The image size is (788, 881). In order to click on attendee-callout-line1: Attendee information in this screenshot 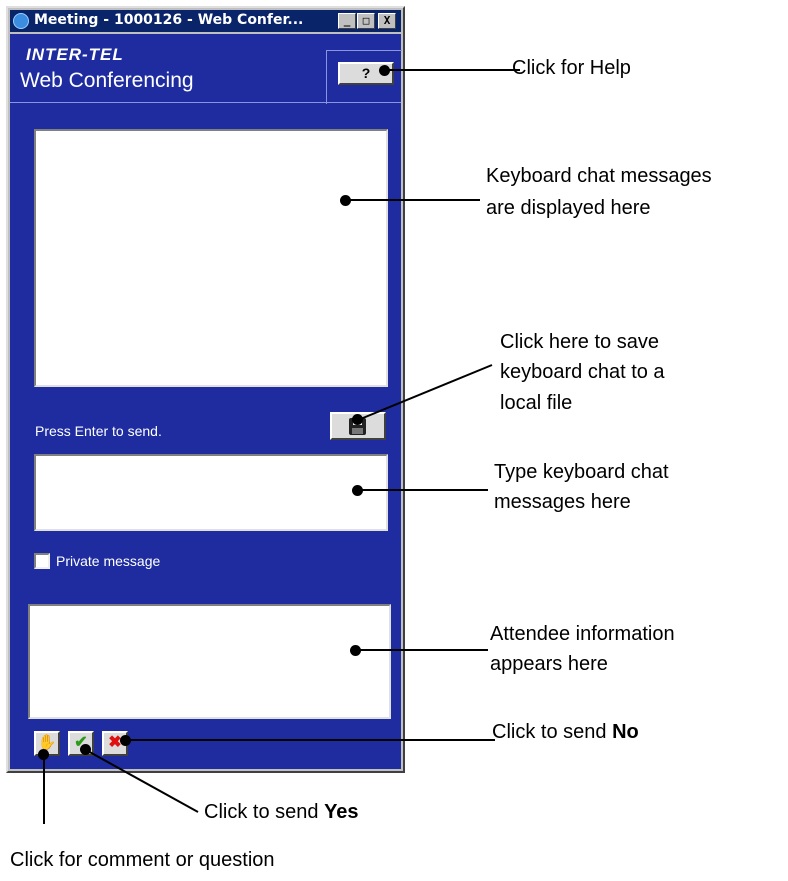, I will do `click(582, 634)`.